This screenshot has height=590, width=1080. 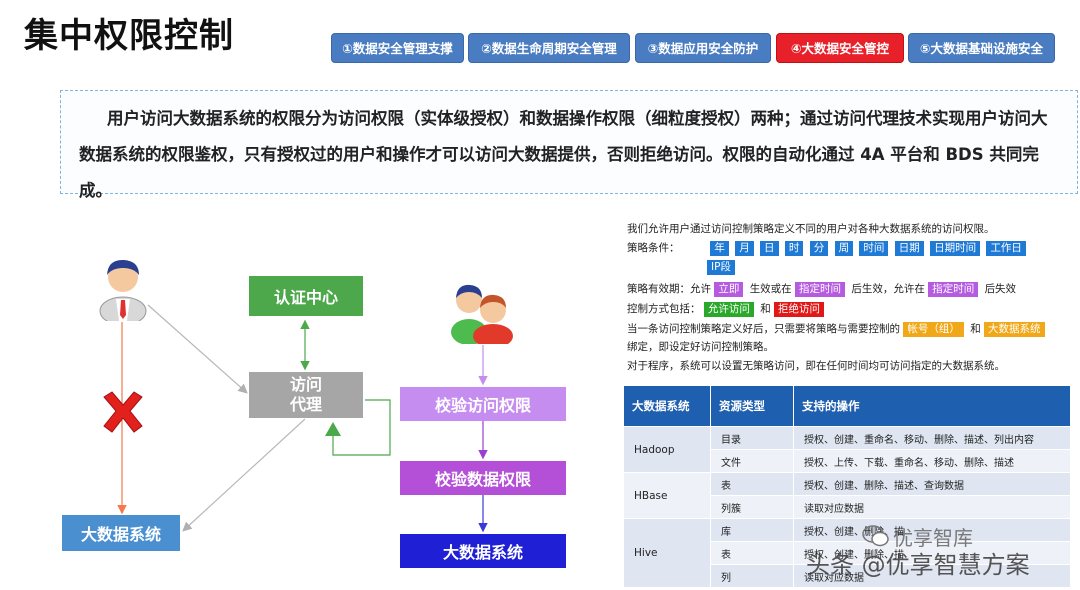 I want to click on type-cell: 列, so click(x=752, y=576).